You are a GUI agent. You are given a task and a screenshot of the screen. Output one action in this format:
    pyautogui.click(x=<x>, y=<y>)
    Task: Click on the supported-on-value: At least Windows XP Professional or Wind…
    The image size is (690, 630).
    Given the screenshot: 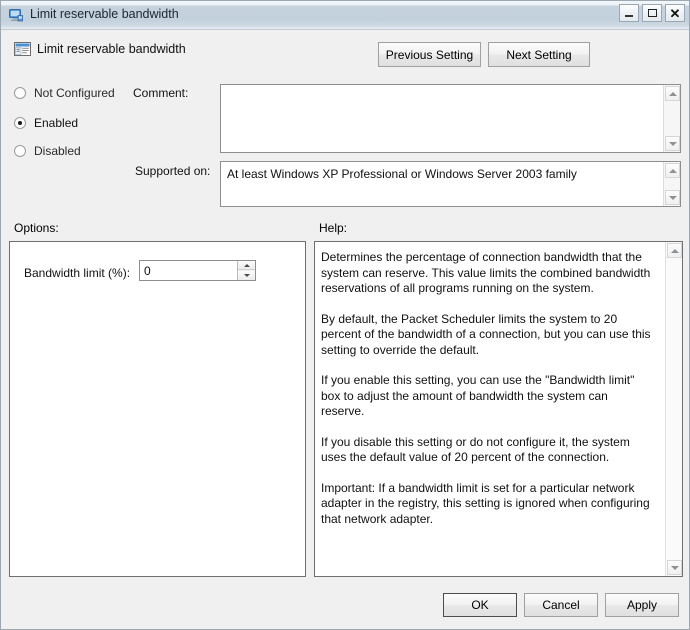 What is the action you would take?
    pyautogui.click(x=402, y=174)
    